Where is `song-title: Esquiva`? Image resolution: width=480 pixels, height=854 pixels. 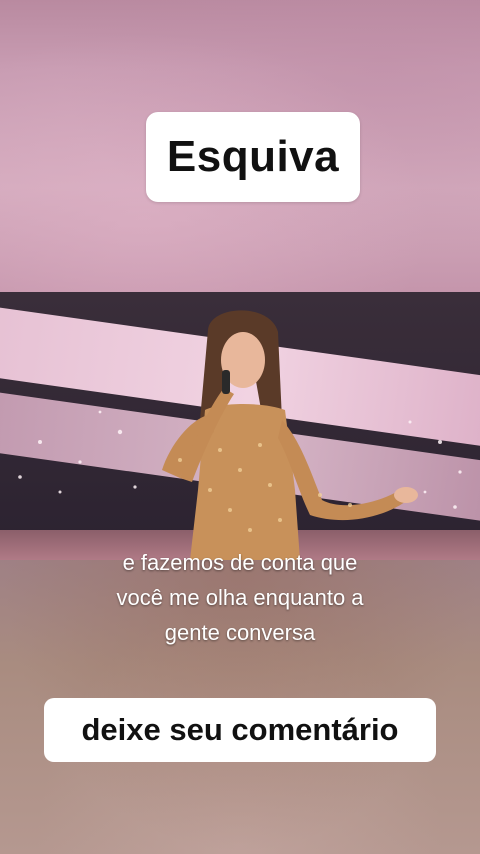
song-title: Esquiva is located at coordinates (253, 156).